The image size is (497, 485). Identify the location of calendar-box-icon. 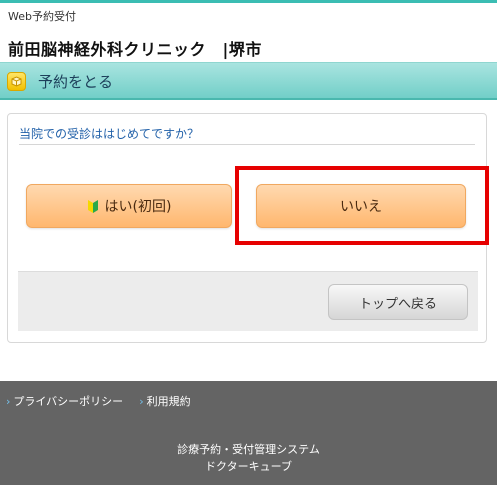
(16, 81).